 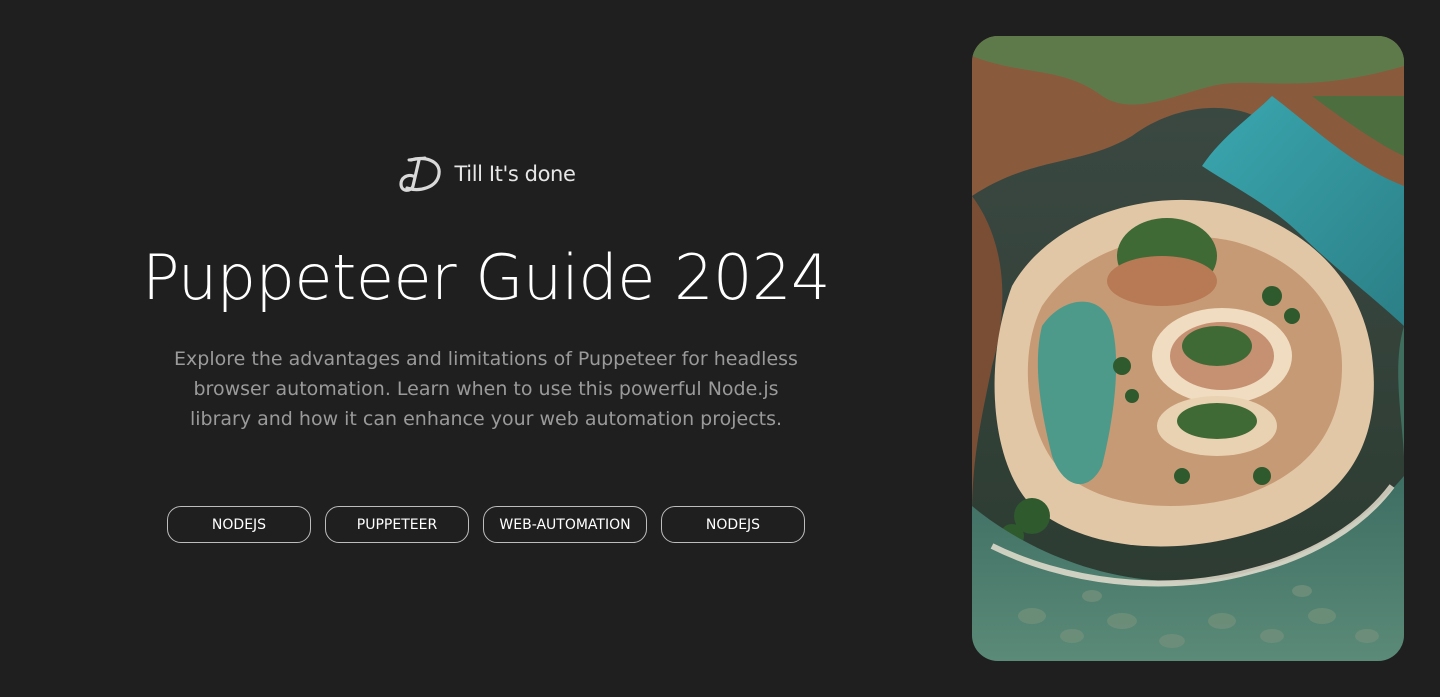 I want to click on tag-list: NODEJS PUPPETEER WEB-AUTOMATION NODEJS, so click(x=486, y=524).